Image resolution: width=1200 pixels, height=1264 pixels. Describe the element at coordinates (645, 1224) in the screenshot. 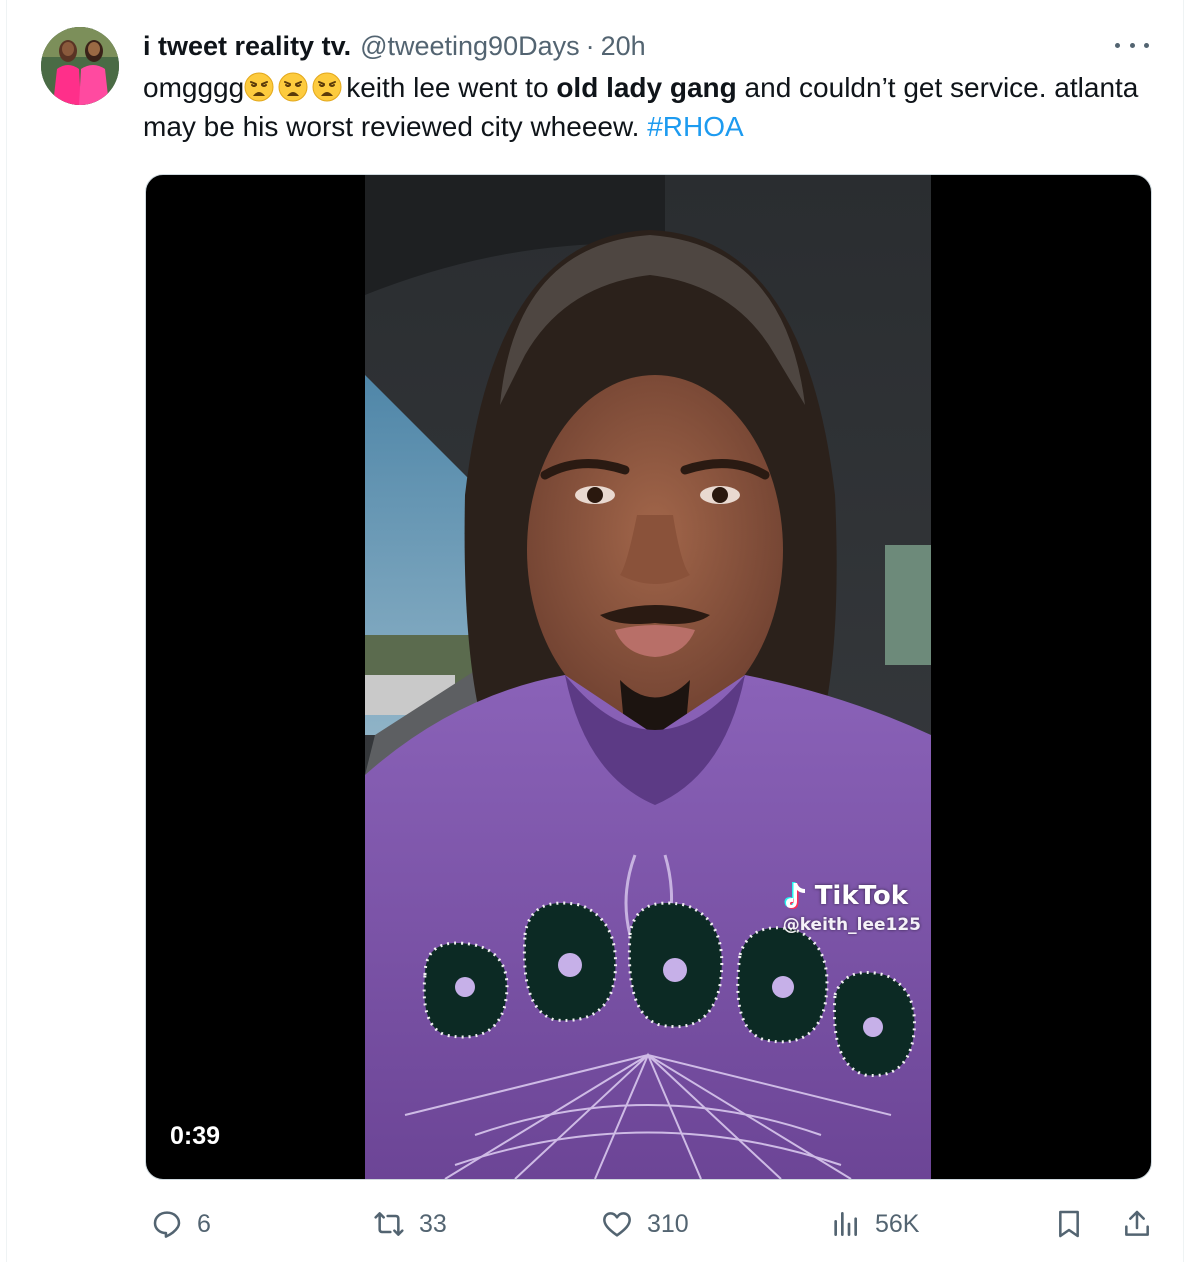

I see `like-button: 310` at that location.